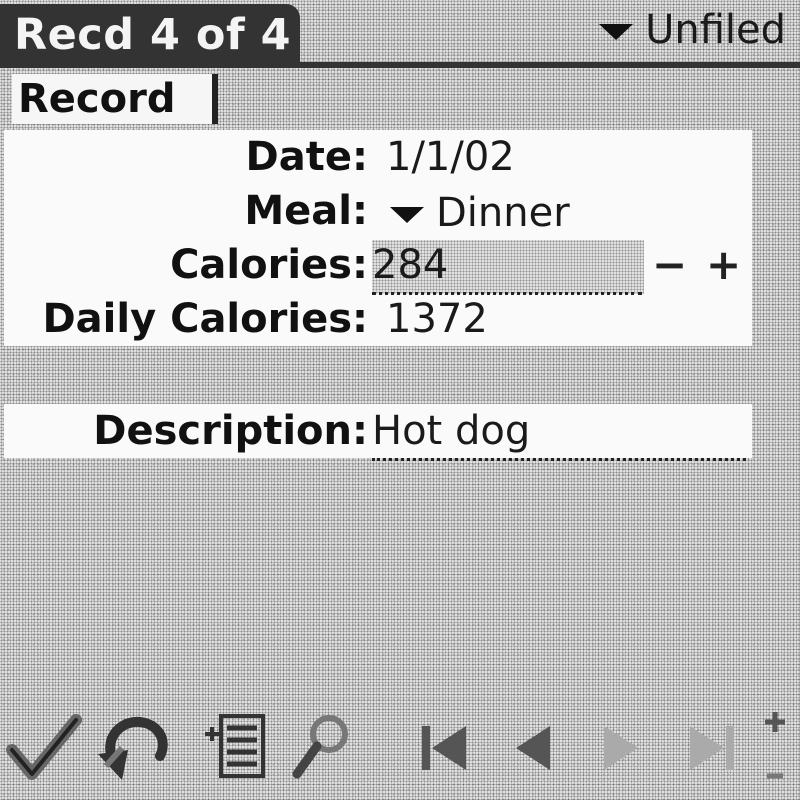 The image size is (800, 800). I want to click on category-selector: Unfiled, so click(692, 30).